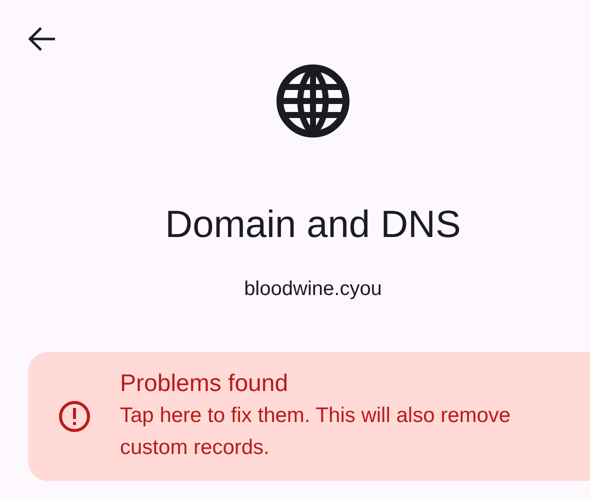  I want to click on domain-name: bloodwine.cyou, so click(313, 289).